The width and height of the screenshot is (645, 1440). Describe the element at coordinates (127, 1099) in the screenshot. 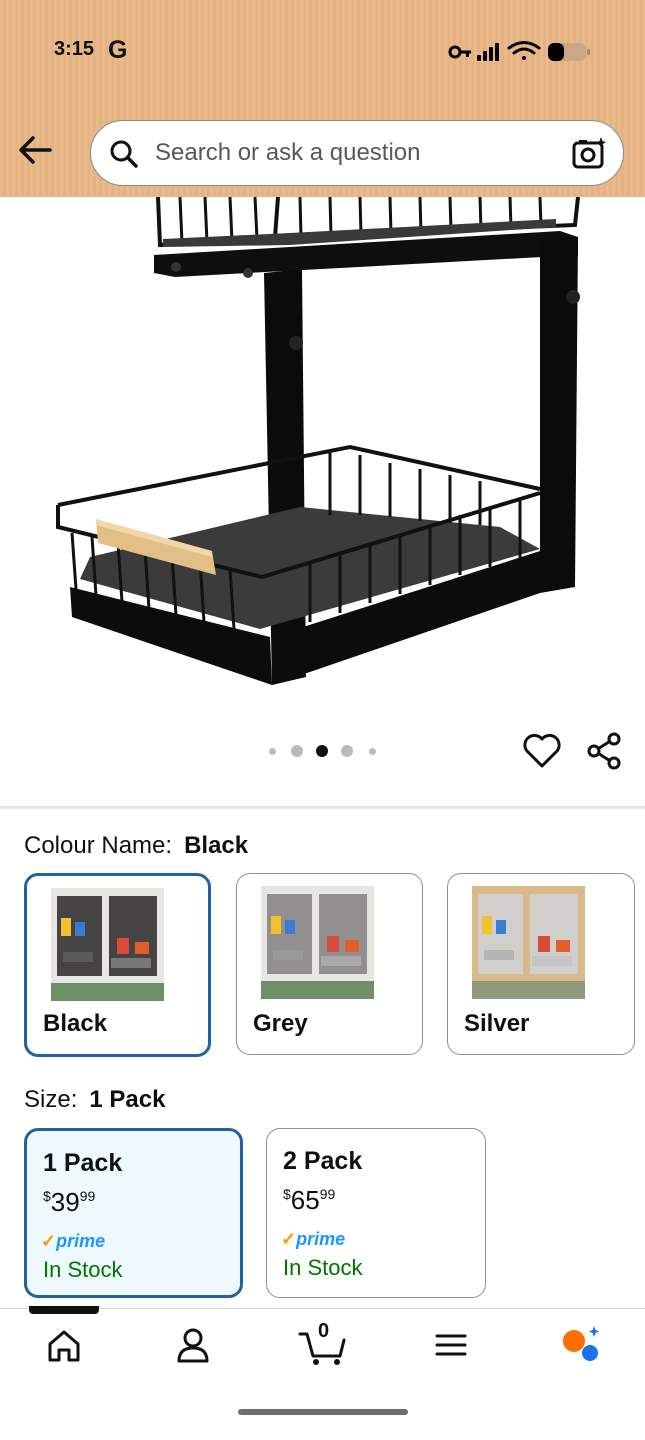

I see `size-selected-value: 1 Pack` at that location.